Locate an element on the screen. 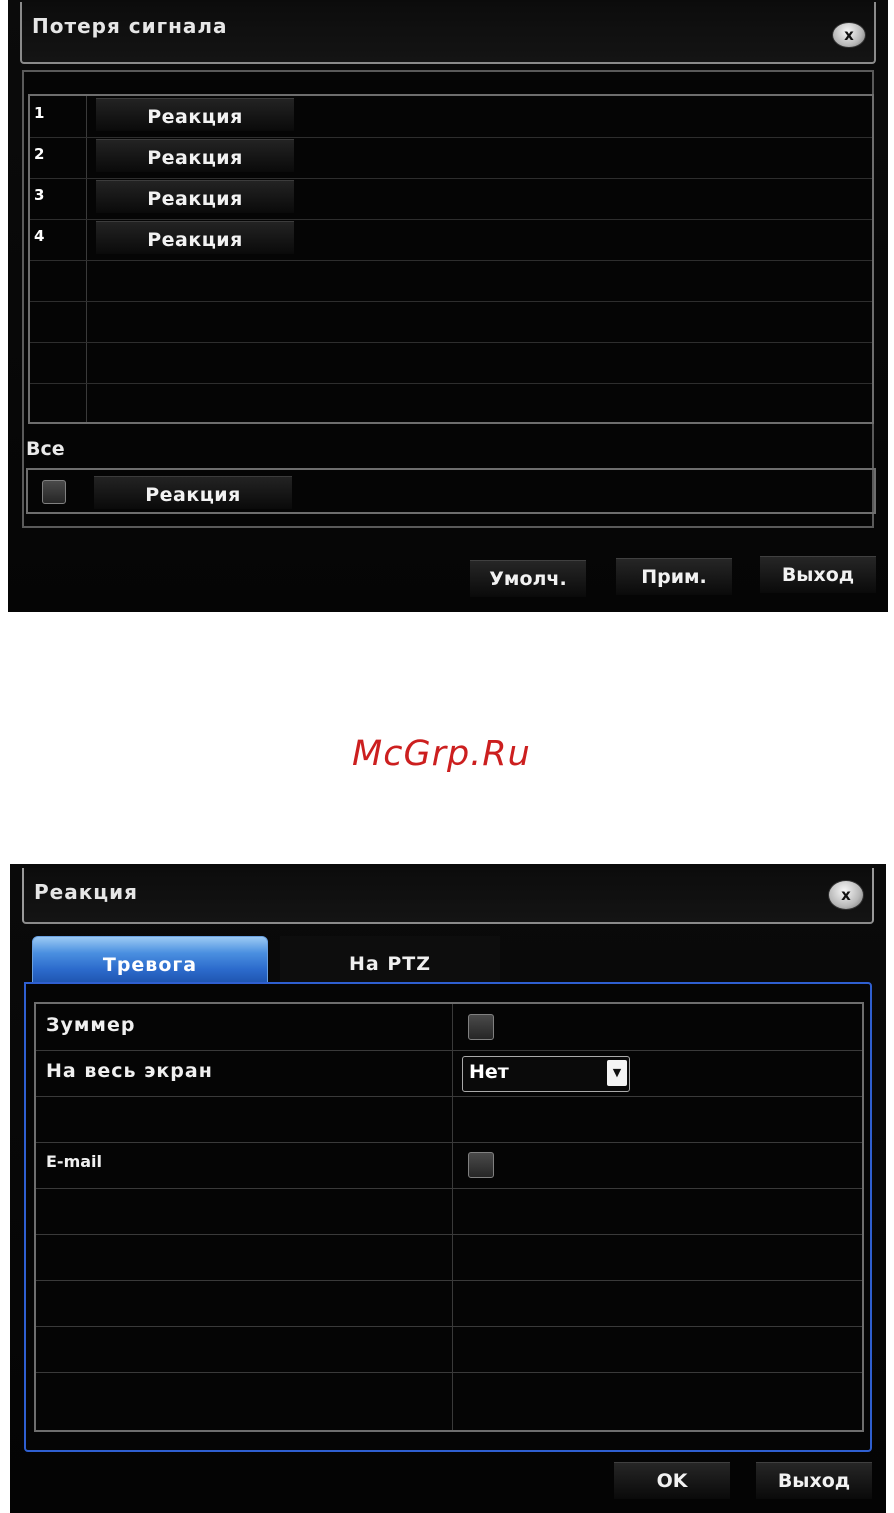 The image size is (894, 1513). reaction-button-2: Реакция is located at coordinates (195, 155).